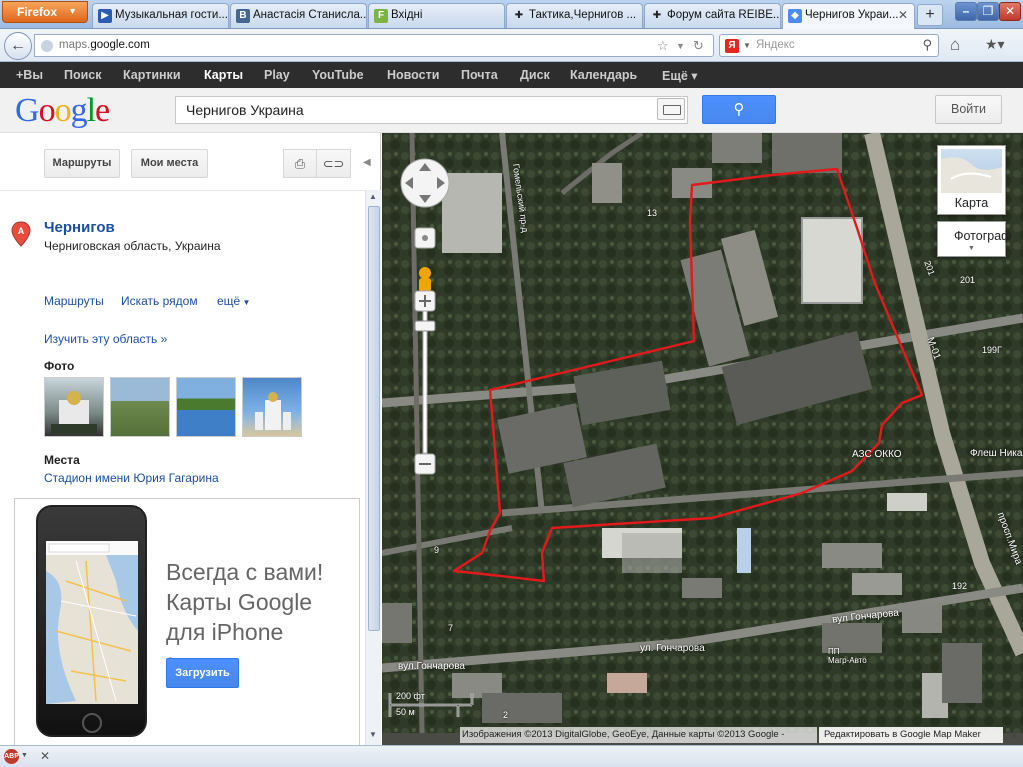 The image size is (1023, 767). Describe the element at coordinates (82, 163) in the screenshot. I see `routes-button: Маршруты` at that location.